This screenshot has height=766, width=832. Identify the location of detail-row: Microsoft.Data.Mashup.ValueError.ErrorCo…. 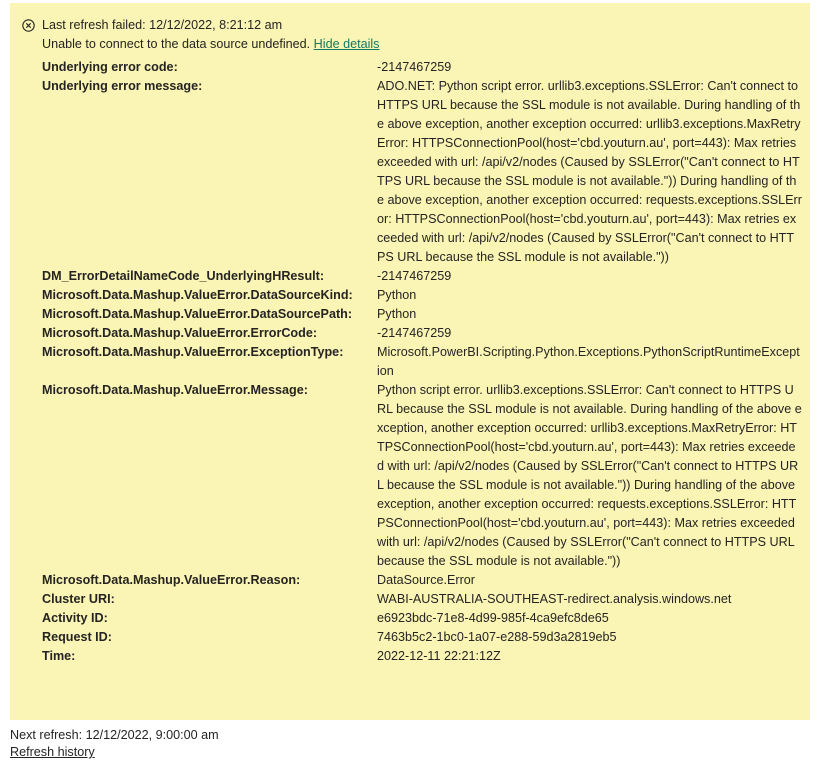
(422, 333).